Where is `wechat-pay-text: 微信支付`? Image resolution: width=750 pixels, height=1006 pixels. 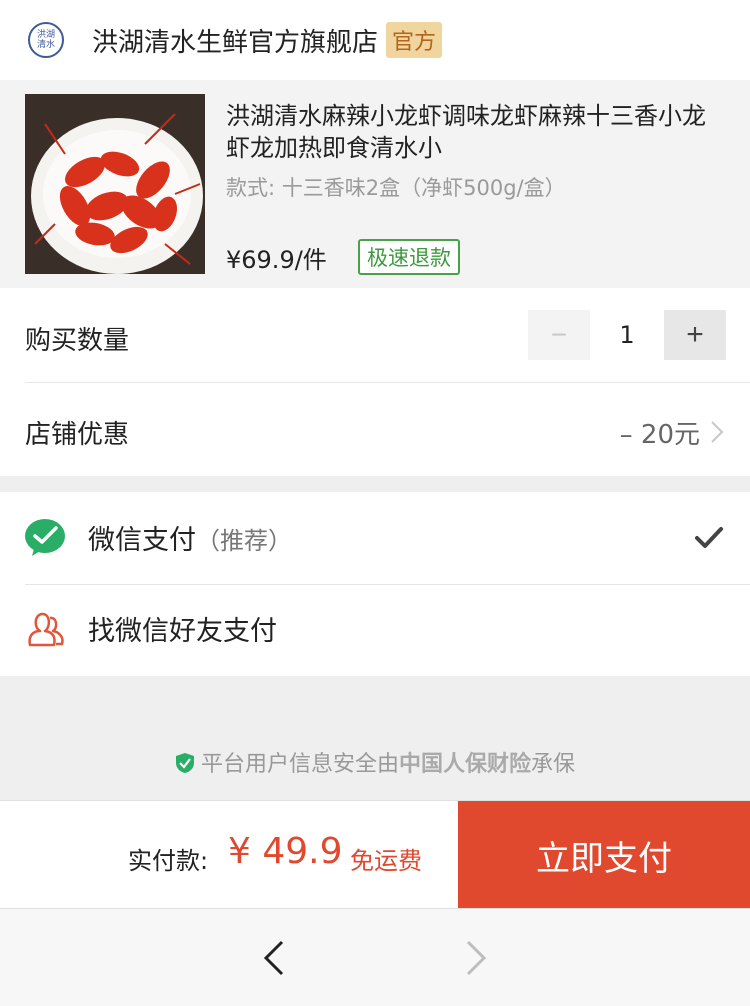
wechat-pay-text: 微信支付 is located at coordinates (142, 540).